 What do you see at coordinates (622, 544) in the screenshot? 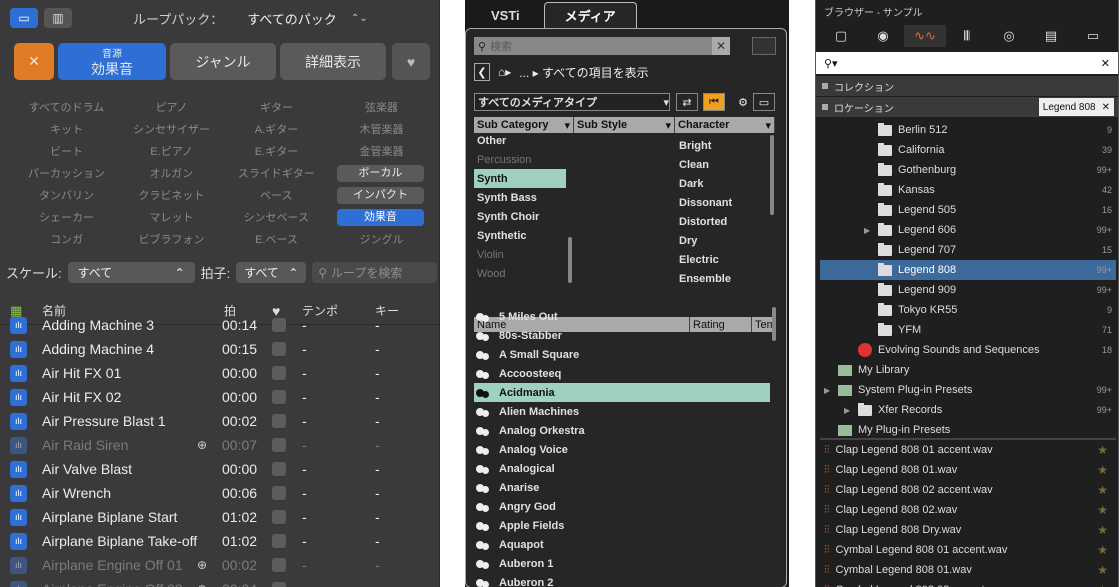
I see `preset-row: Aquapot` at bounding box center [622, 544].